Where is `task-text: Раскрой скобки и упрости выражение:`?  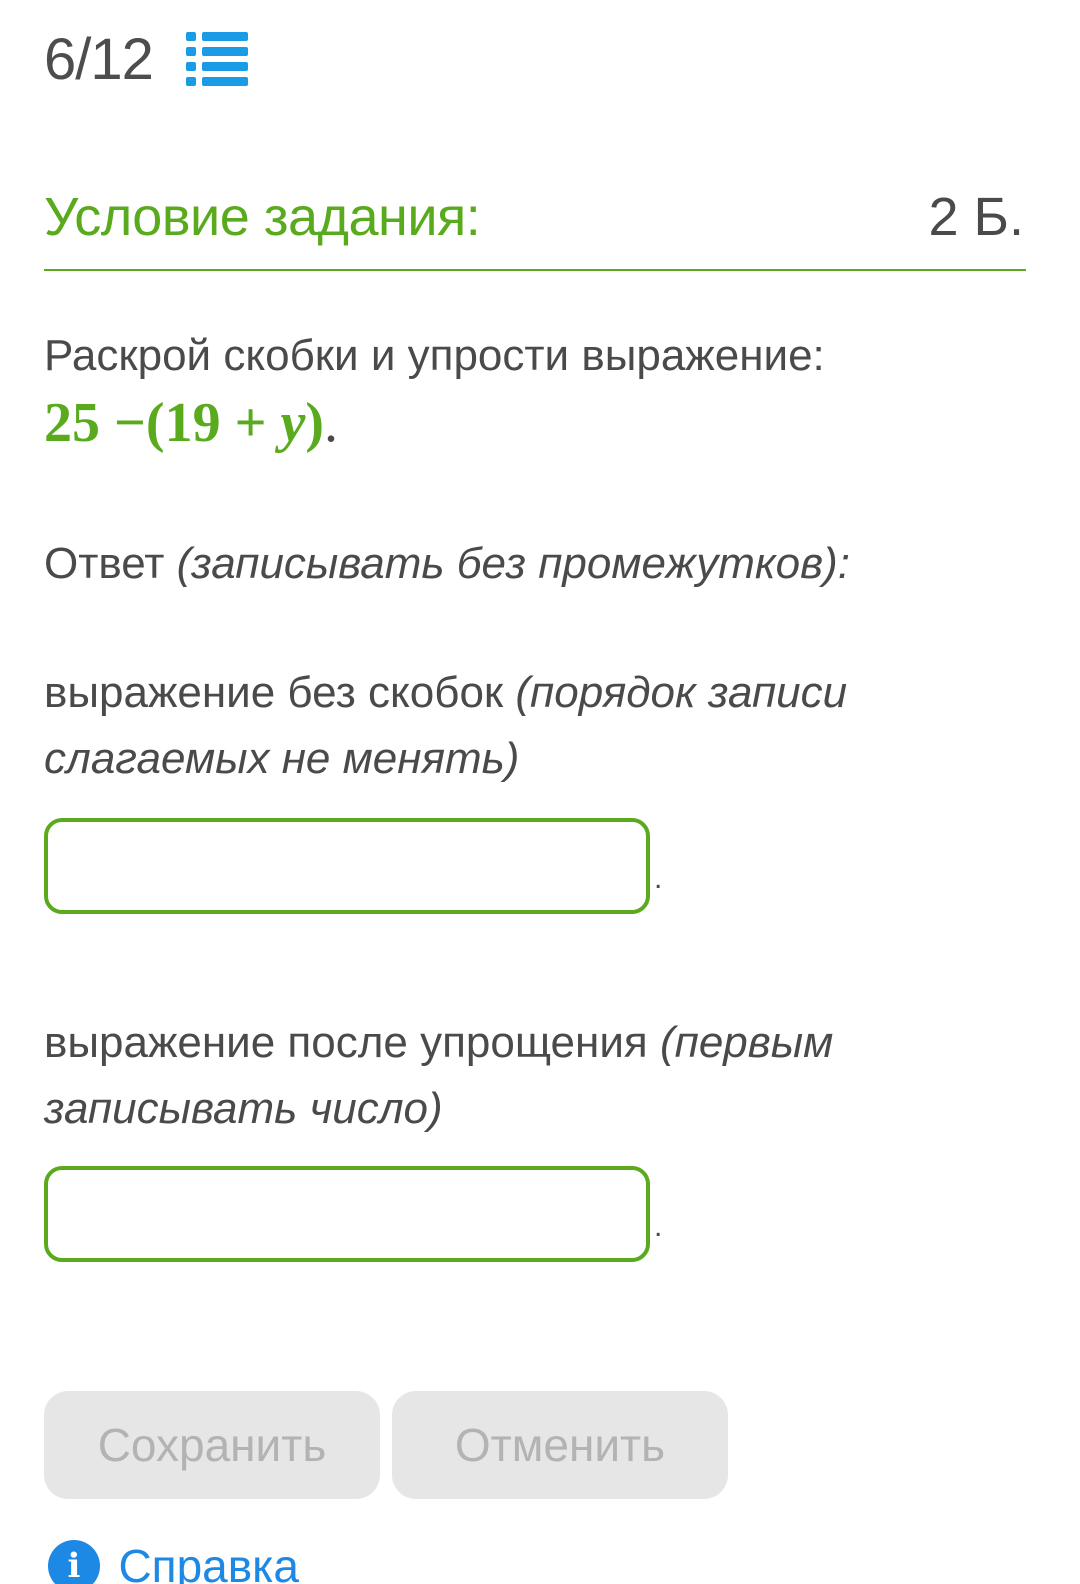 task-text: Раскрой скобки и упрости выражение: is located at coordinates (434, 355).